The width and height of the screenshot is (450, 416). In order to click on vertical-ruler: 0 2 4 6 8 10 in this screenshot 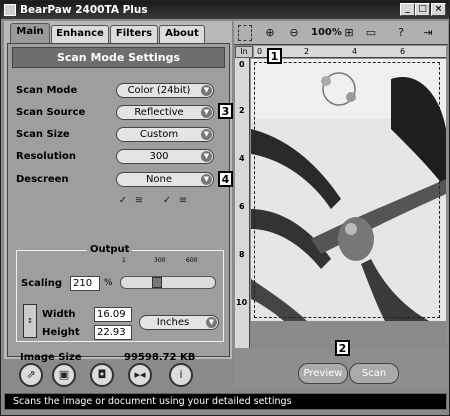, I will do `click(242, 203)`.